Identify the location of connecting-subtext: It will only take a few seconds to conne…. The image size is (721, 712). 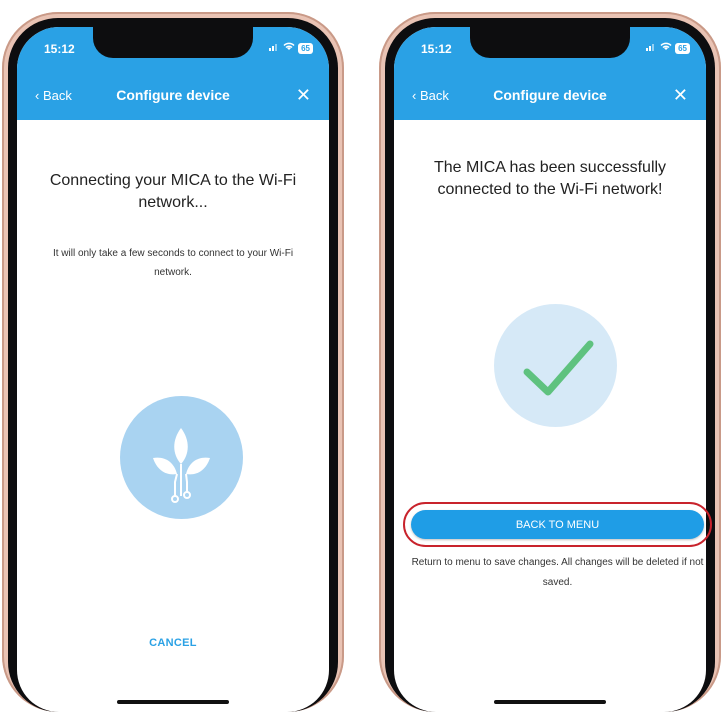
(173, 263).